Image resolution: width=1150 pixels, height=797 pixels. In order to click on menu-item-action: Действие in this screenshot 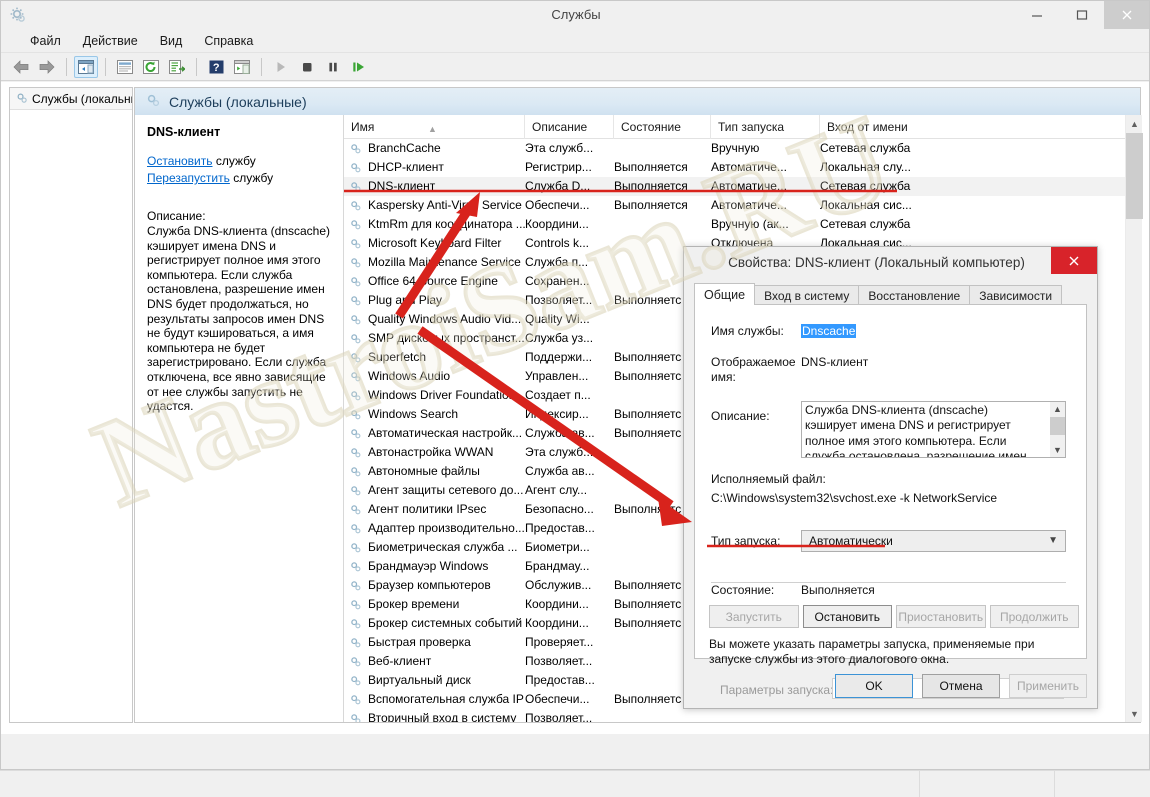, I will do `click(110, 41)`.